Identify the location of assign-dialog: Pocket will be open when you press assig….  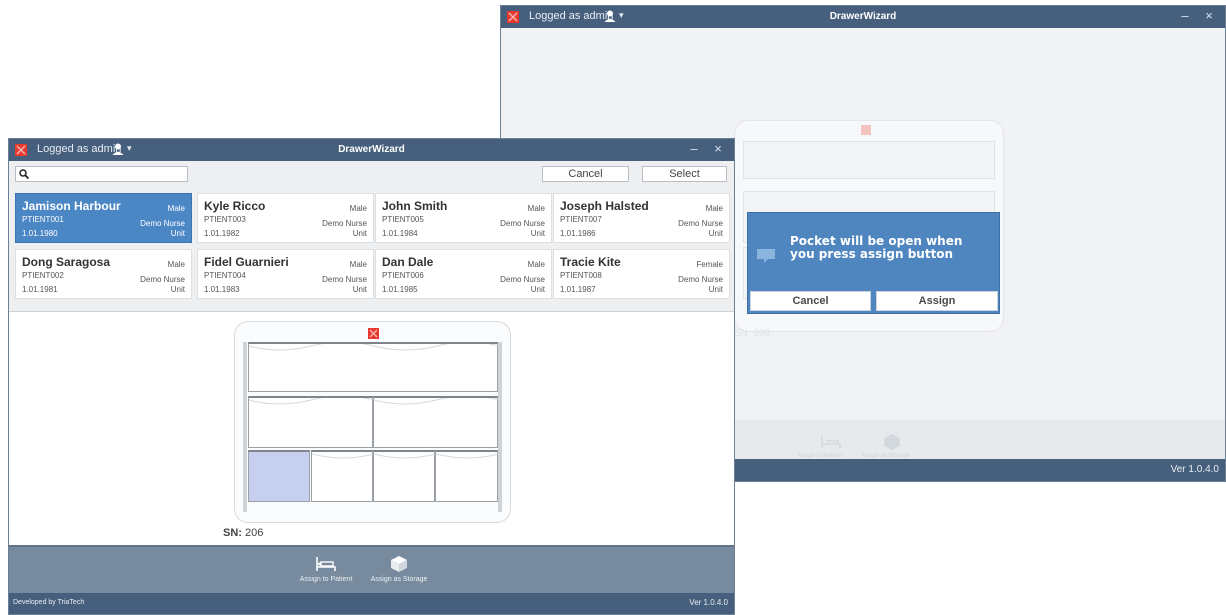
(873, 263).